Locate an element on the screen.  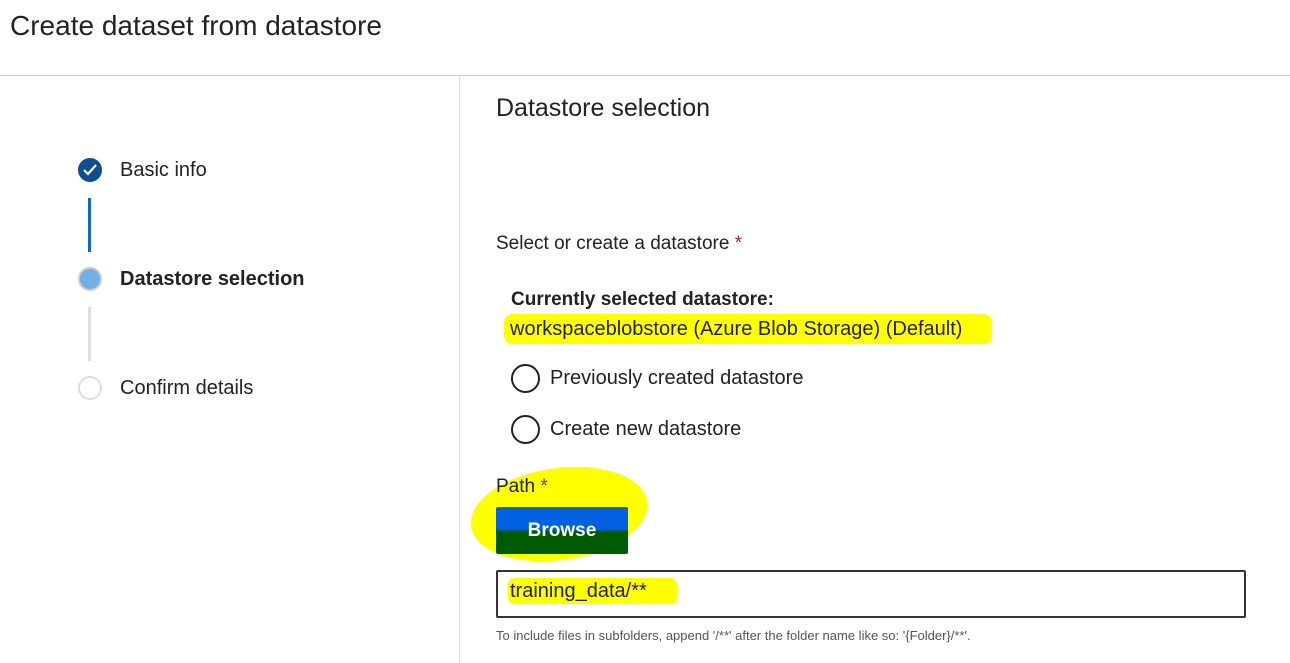
step-label: Datastore selection is located at coordinates (212, 278).